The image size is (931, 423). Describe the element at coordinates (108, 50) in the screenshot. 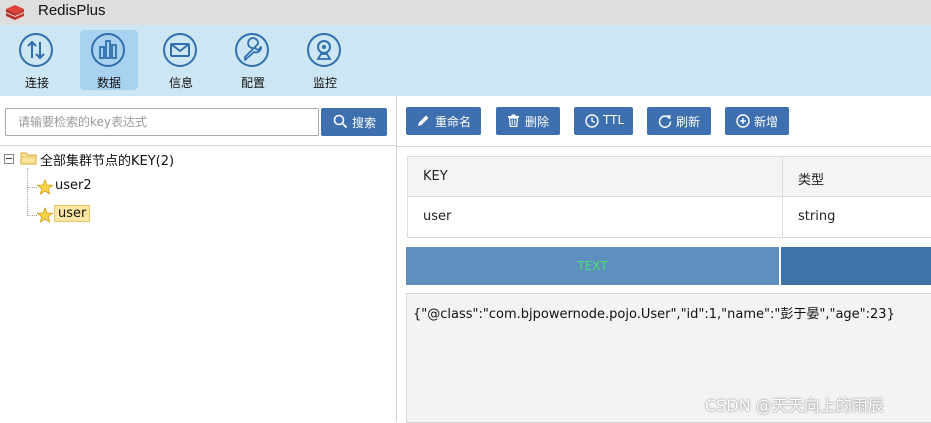

I see `data-bars-icon` at that location.